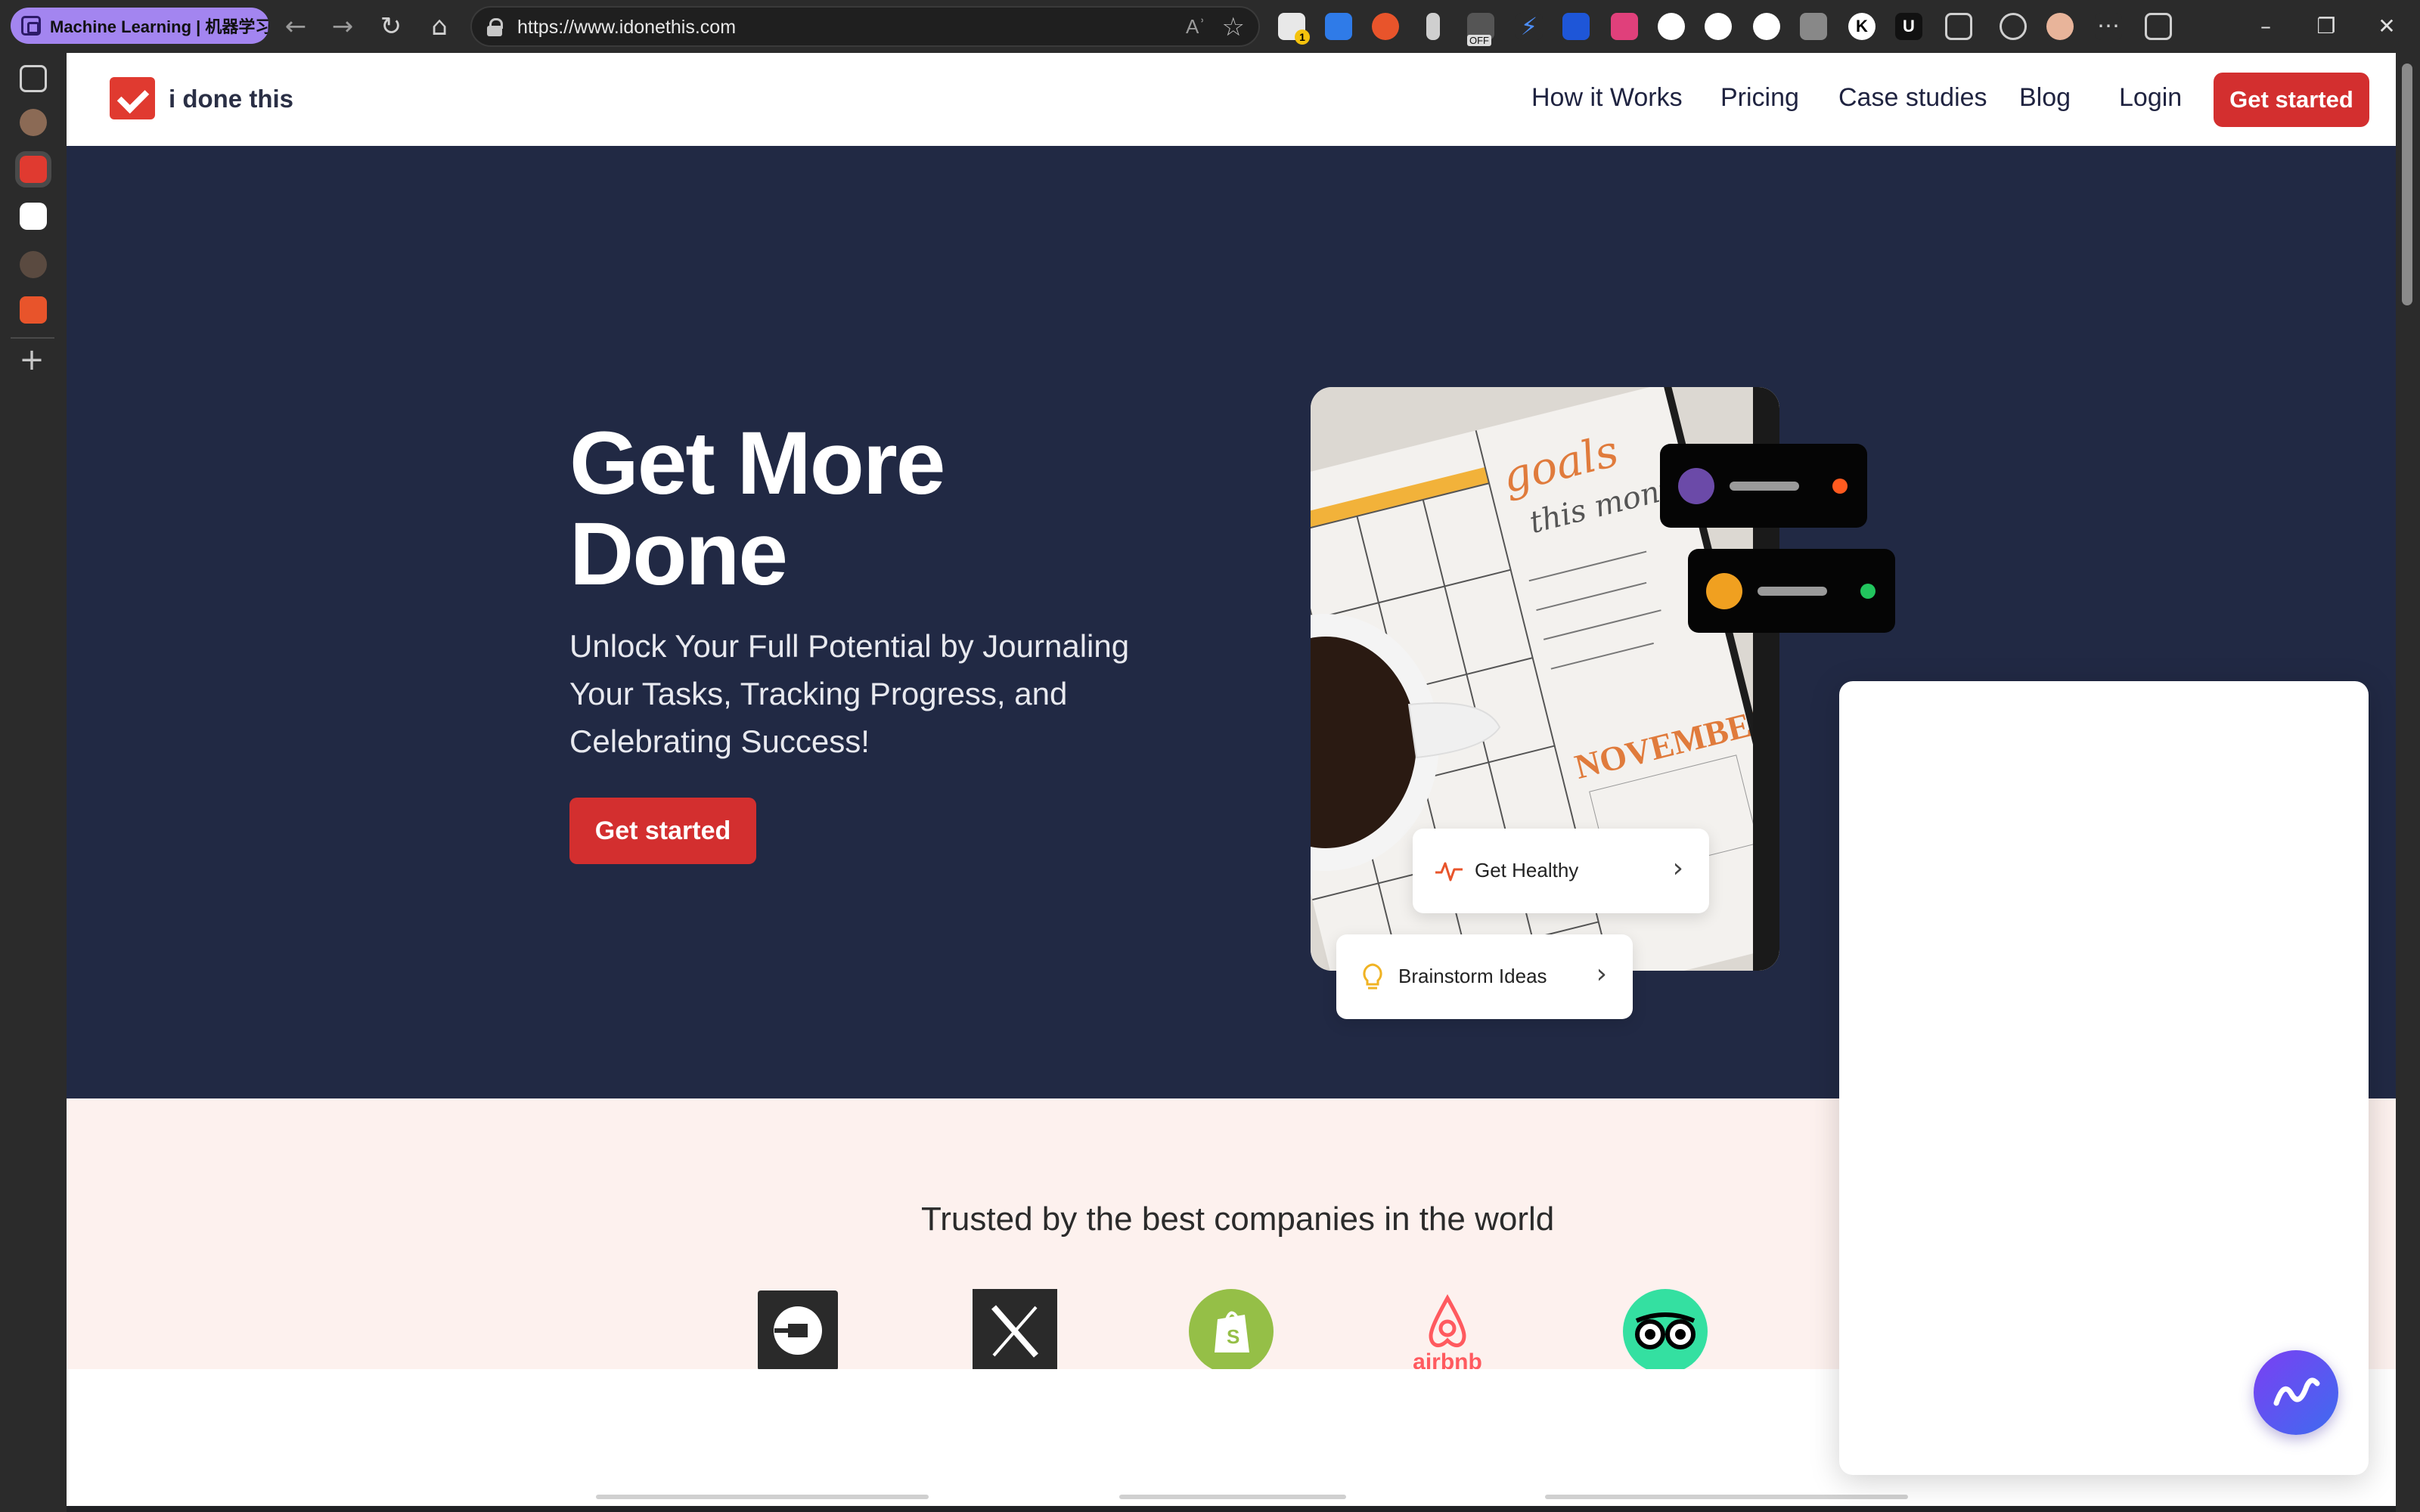  Describe the element at coordinates (33, 783) in the screenshot. I see `browser-sidebar: +` at that location.